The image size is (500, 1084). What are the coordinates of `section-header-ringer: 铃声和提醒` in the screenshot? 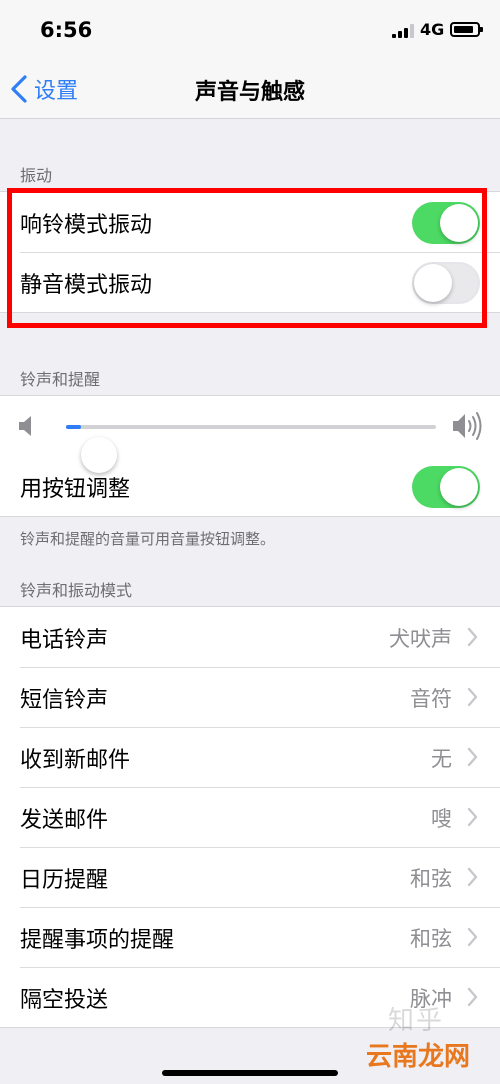 It's located at (60, 379).